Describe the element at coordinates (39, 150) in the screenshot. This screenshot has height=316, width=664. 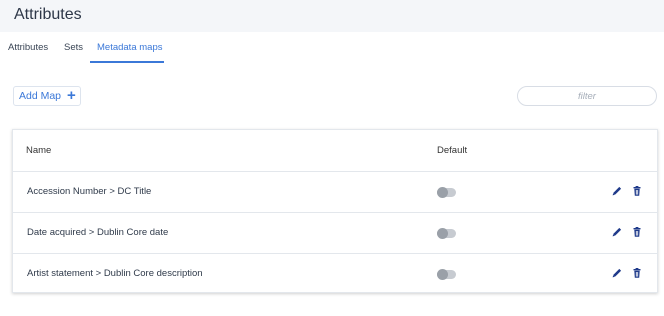
I see `column-header-name: Name` at that location.